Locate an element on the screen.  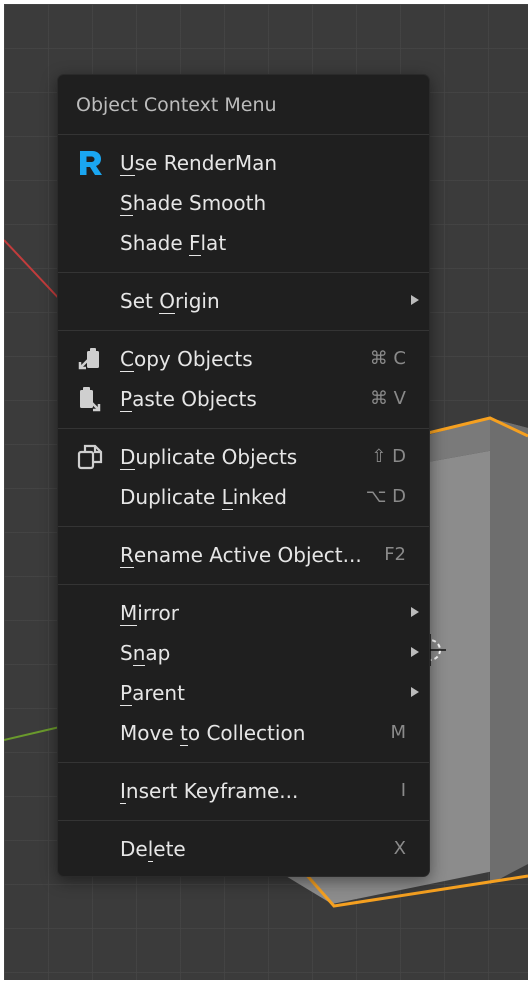
menu-item-label: Shade Smooth is located at coordinates (193, 203).